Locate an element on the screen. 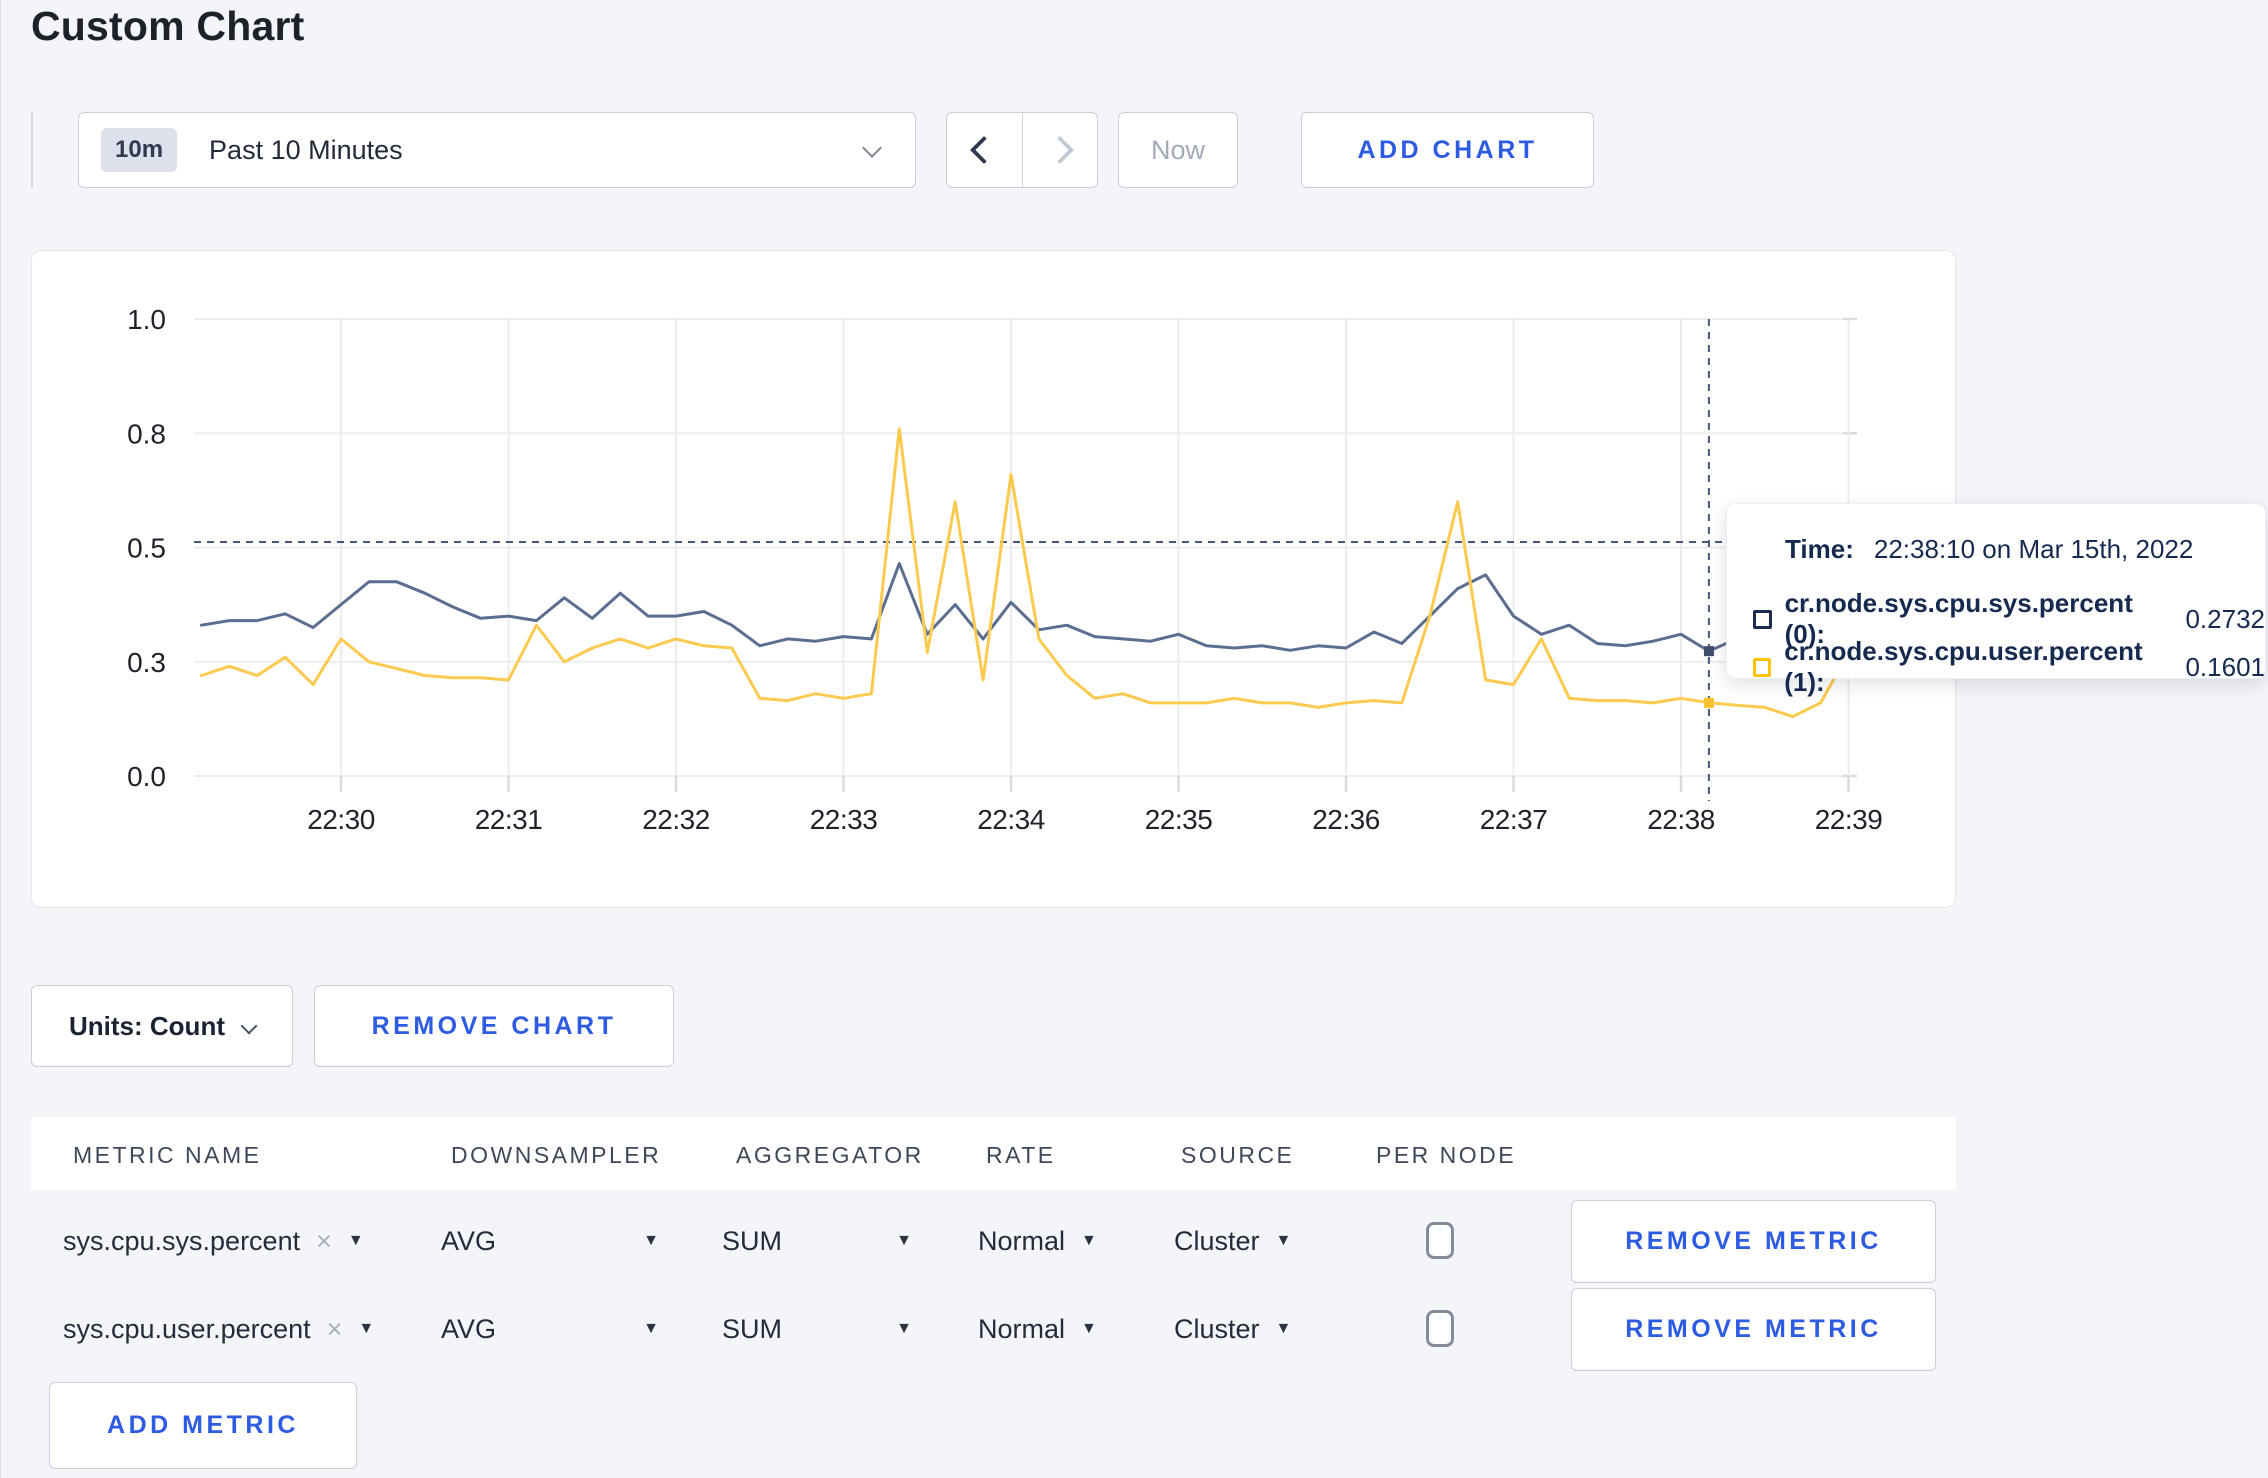 The height and width of the screenshot is (1478, 2268). x-axis-label: 22:38 is located at coordinates (1681, 819).